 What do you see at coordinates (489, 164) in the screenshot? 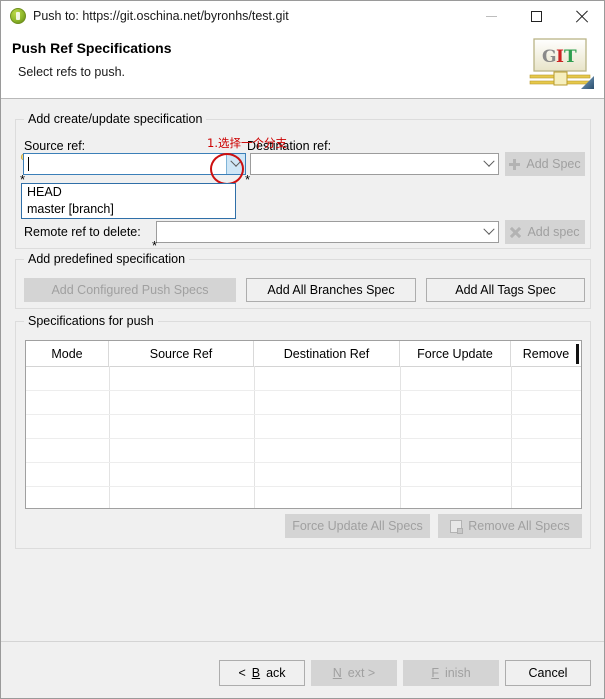
I see `destination-ref-chevron-down-icon` at bounding box center [489, 164].